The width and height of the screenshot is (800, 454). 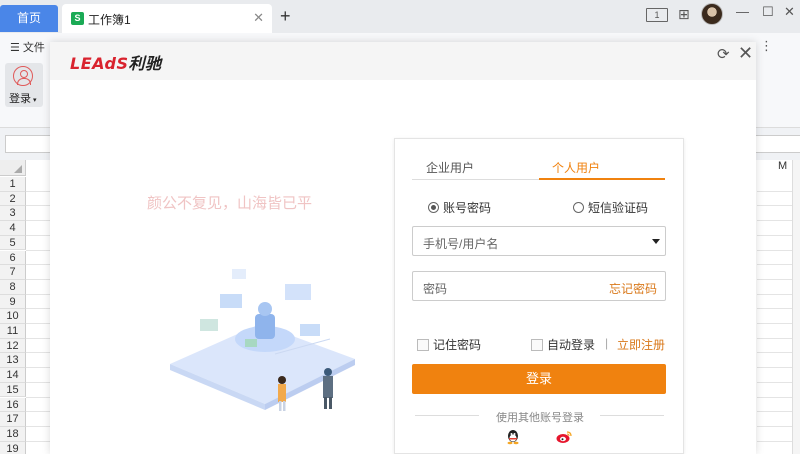 What do you see at coordinates (20, 99) in the screenshot?
I see `login-ribbon-label: 登录` at bounding box center [20, 99].